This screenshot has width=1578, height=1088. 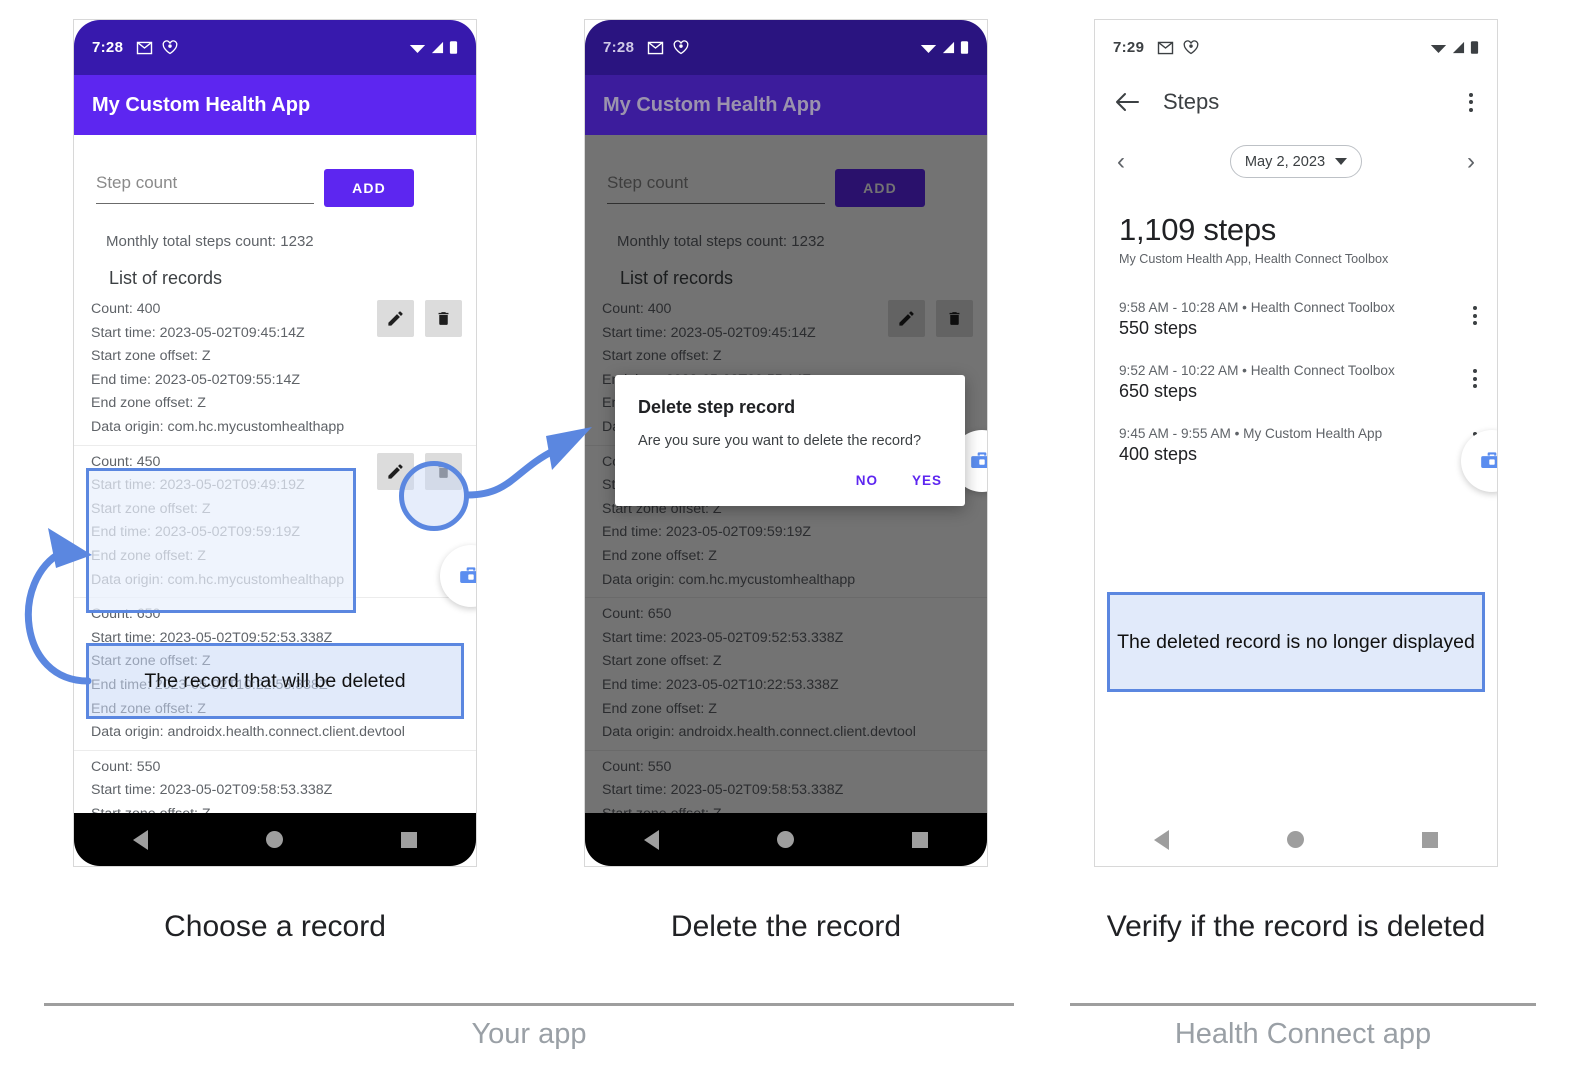 What do you see at coordinates (1473, 102) in the screenshot?
I see `overflow-menu-icon` at bounding box center [1473, 102].